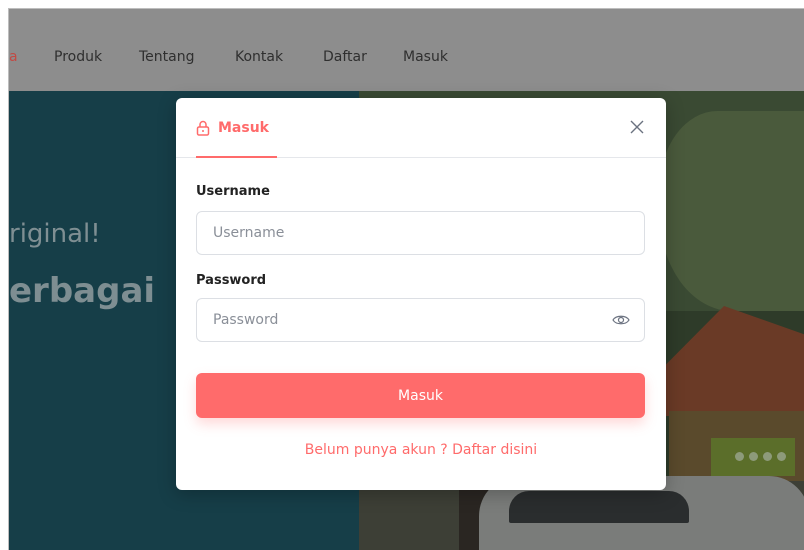  What do you see at coordinates (731, 211) in the screenshot?
I see `tree-foliage` at bounding box center [731, 211].